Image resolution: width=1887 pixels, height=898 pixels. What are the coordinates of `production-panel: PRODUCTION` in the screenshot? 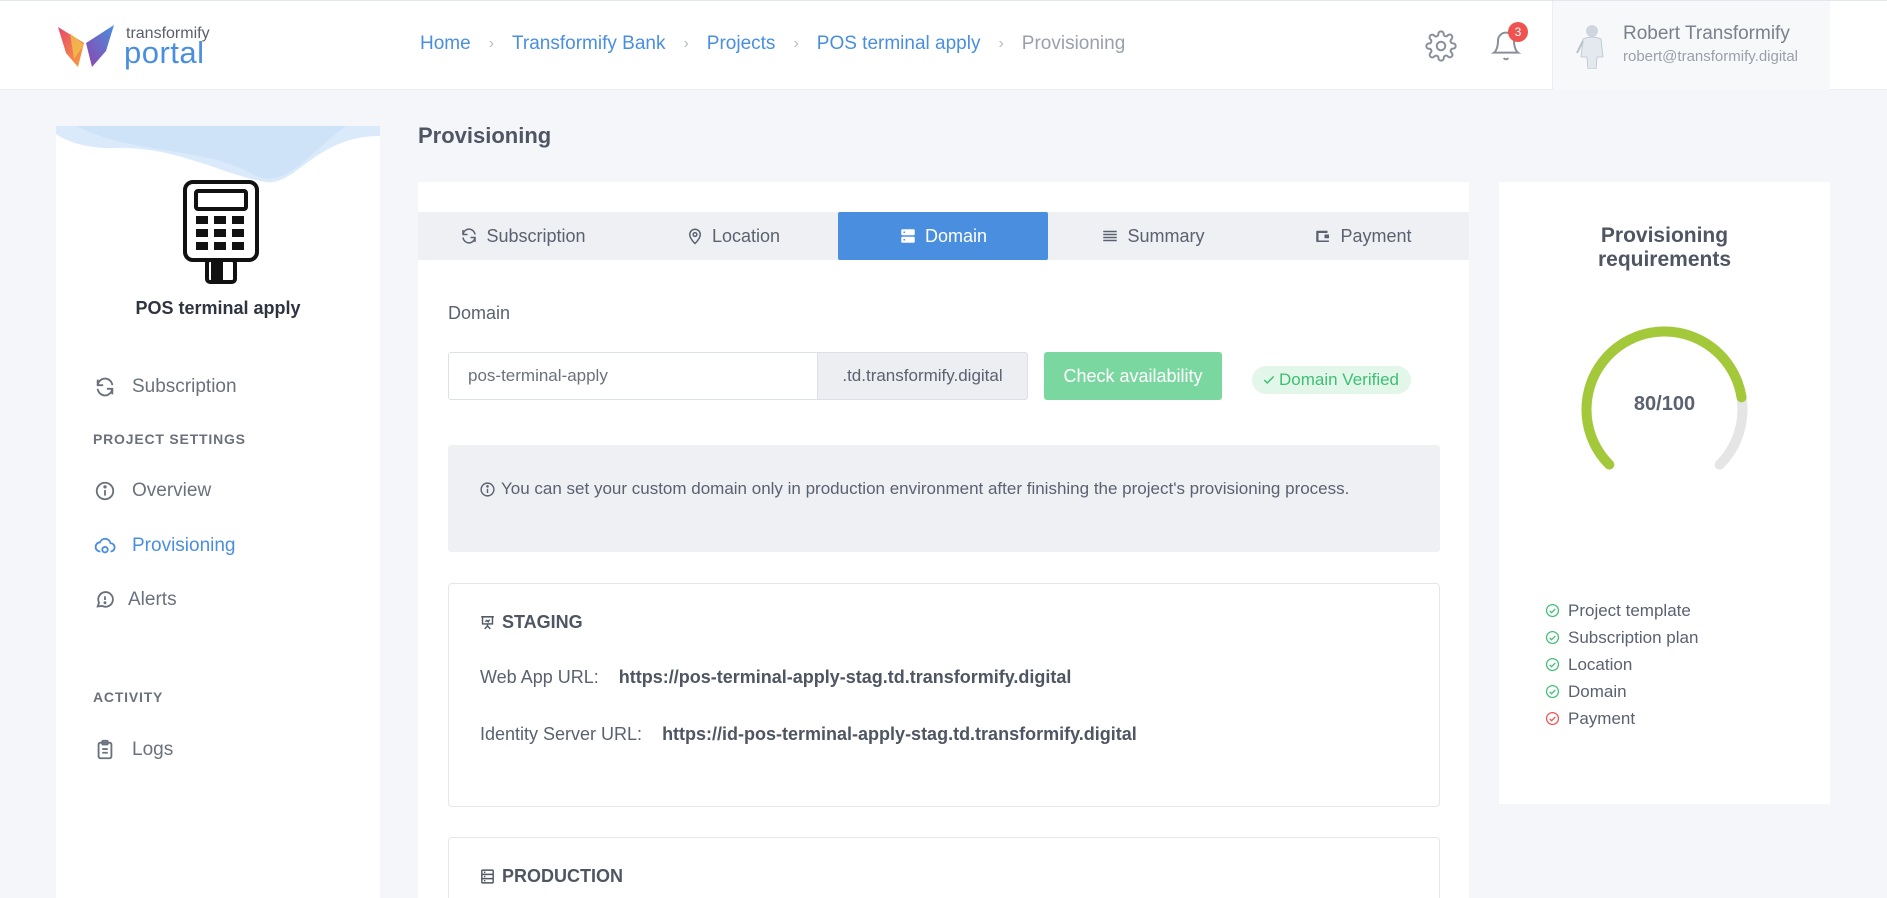 It's located at (944, 867).